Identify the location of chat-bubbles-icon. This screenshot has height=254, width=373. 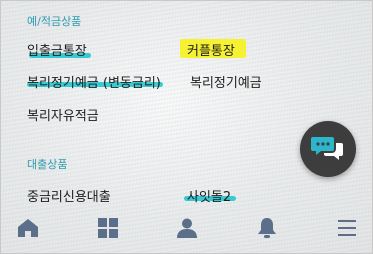
(327, 148).